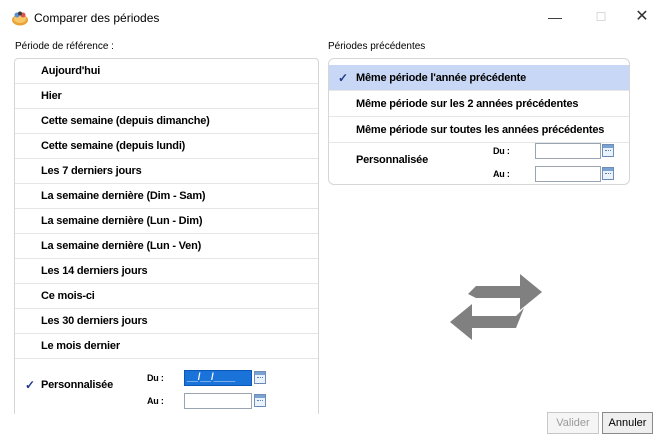  What do you see at coordinates (166, 171) in the screenshot?
I see `period-item-last-7-days: Les 7 derniers jours` at bounding box center [166, 171].